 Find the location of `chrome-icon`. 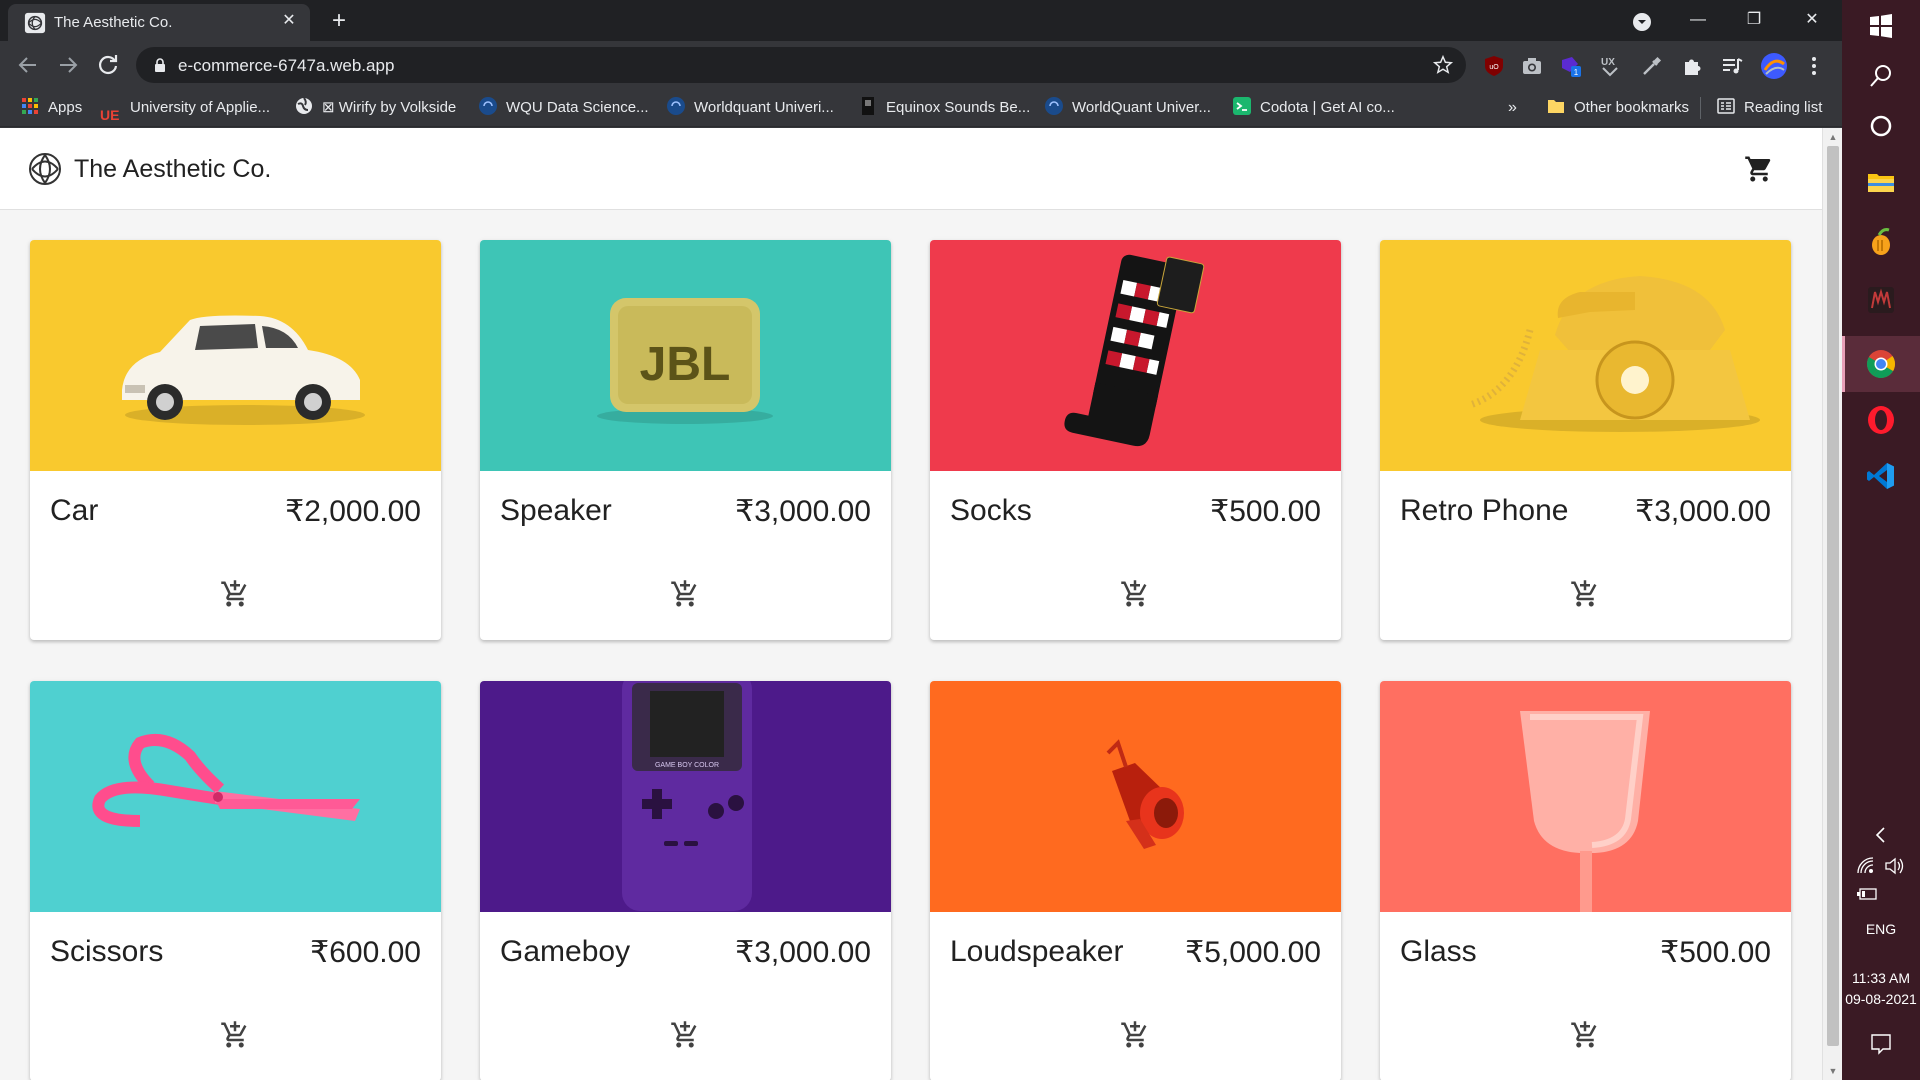

chrome-icon is located at coordinates (1881, 364).